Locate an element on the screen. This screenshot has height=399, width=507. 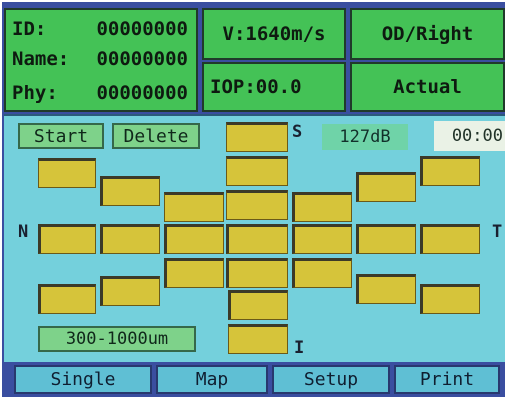
gain-readout: 127dB is located at coordinates (365, 137).